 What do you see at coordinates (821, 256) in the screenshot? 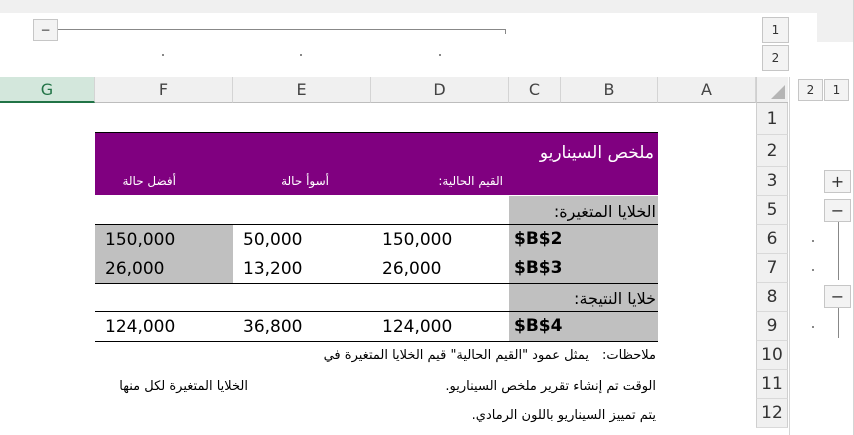
I see `row-outline-area` at bounding box center [821, 256].